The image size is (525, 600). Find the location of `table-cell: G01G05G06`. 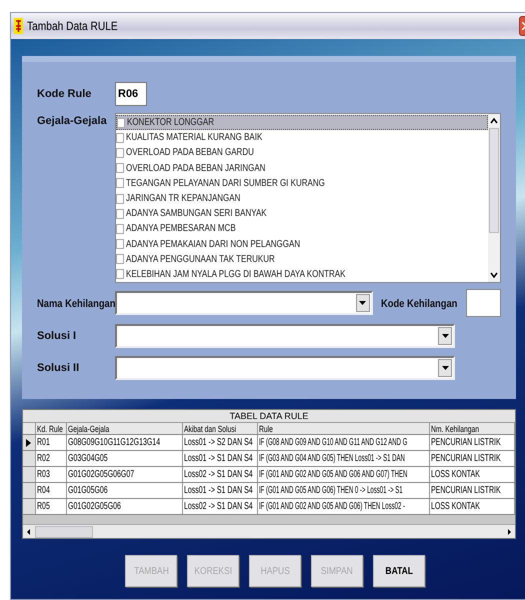

table-cell: G01G05G06 is located at coordinates (125, 490).